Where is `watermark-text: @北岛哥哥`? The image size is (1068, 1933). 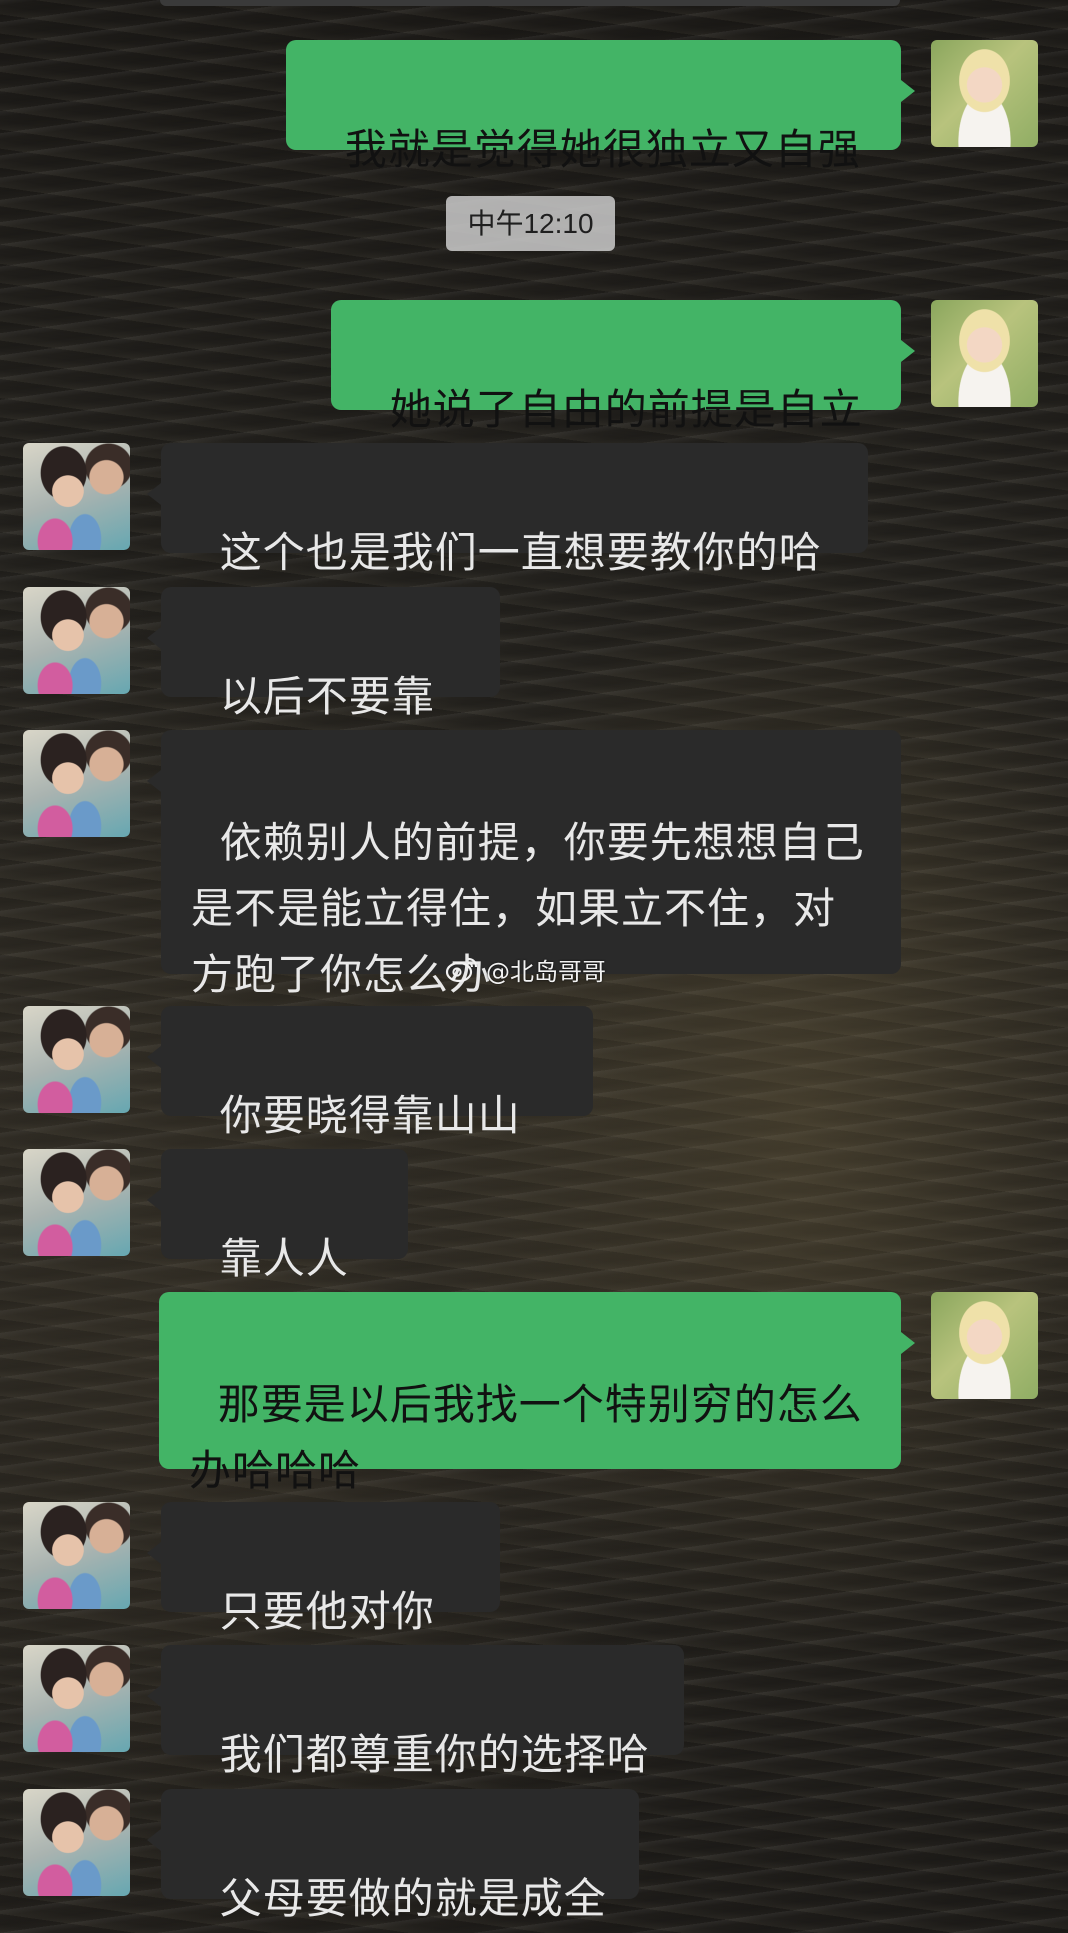 watermark-text: @北岛哥哥 is located at coordinates (546, 971).